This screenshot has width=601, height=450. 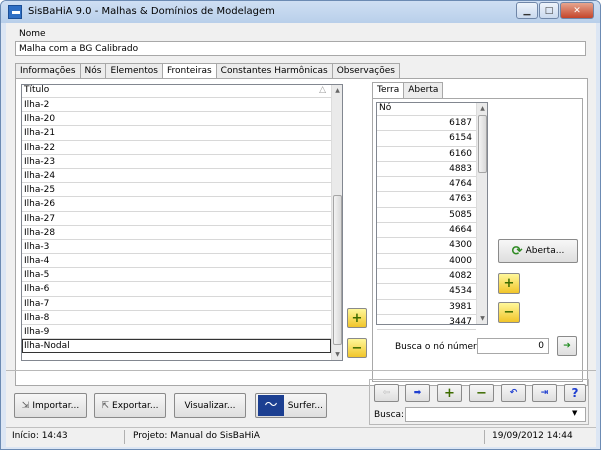 I want to click on list-item: Ilha-25, so click(x=176, y=190).